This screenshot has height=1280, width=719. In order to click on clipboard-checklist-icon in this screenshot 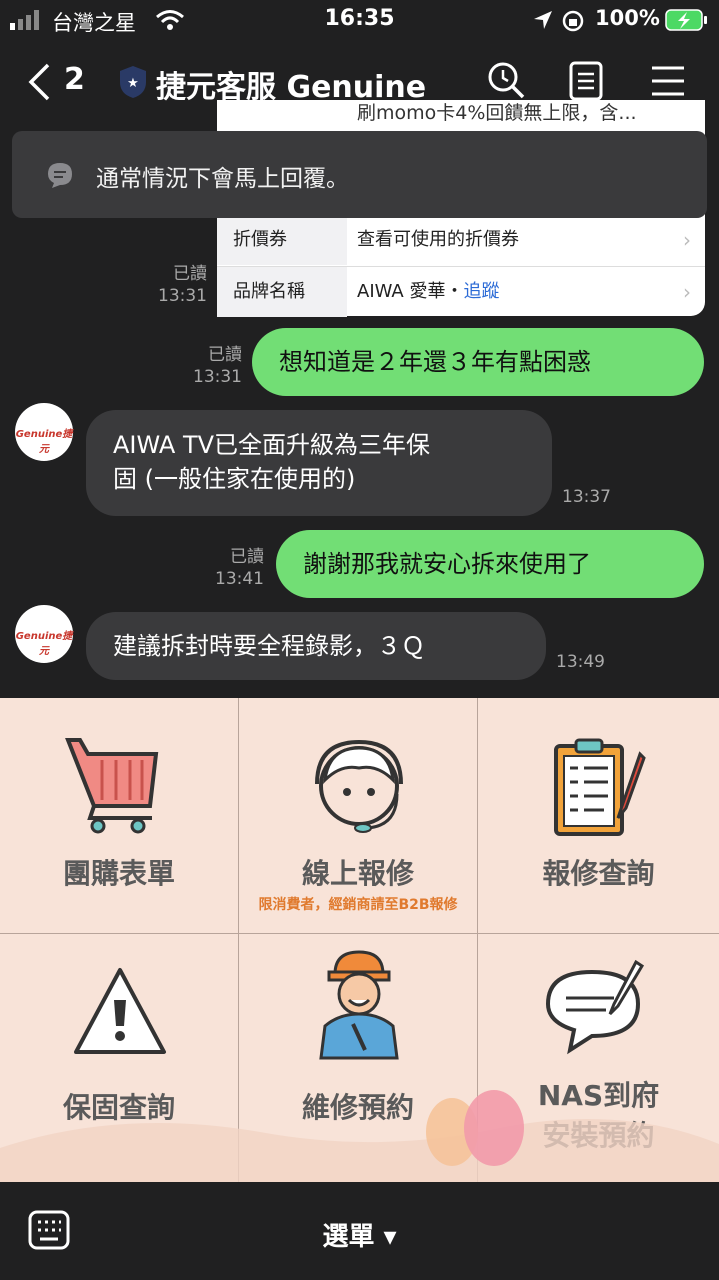, I will do `click(600, 787)`.